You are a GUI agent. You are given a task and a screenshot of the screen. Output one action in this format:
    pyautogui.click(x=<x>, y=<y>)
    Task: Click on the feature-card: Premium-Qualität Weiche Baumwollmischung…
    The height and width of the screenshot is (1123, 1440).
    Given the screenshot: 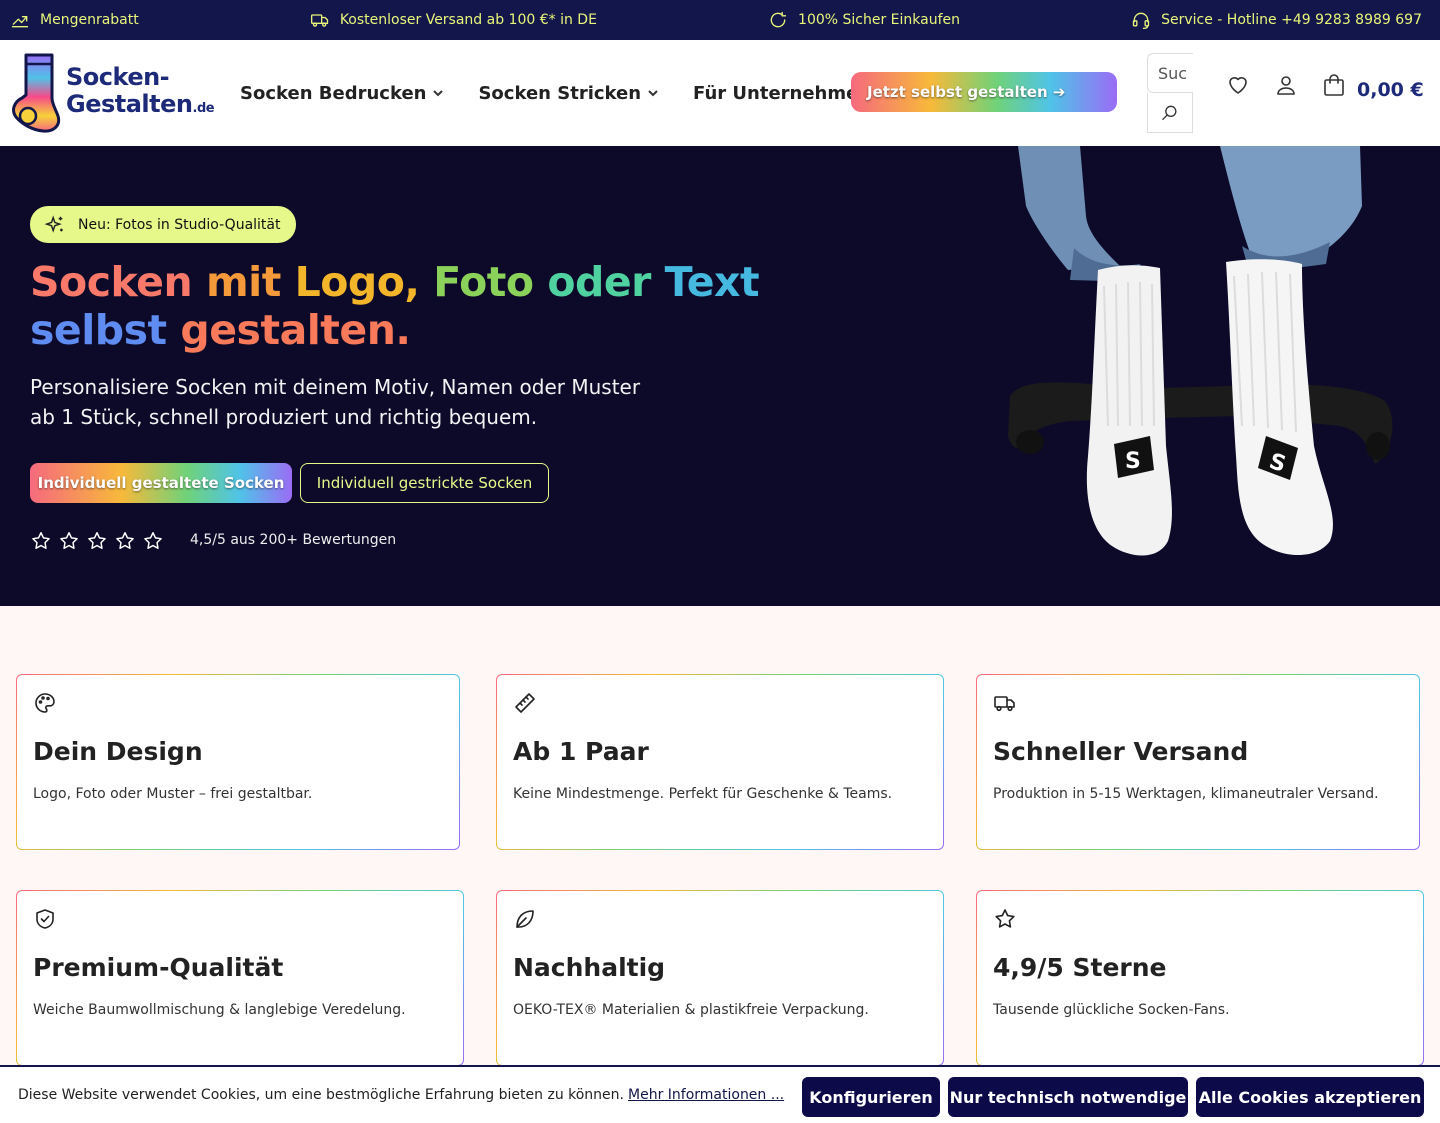 What is the action you would take?
    pyautogui.click(x=240, y=978)
    